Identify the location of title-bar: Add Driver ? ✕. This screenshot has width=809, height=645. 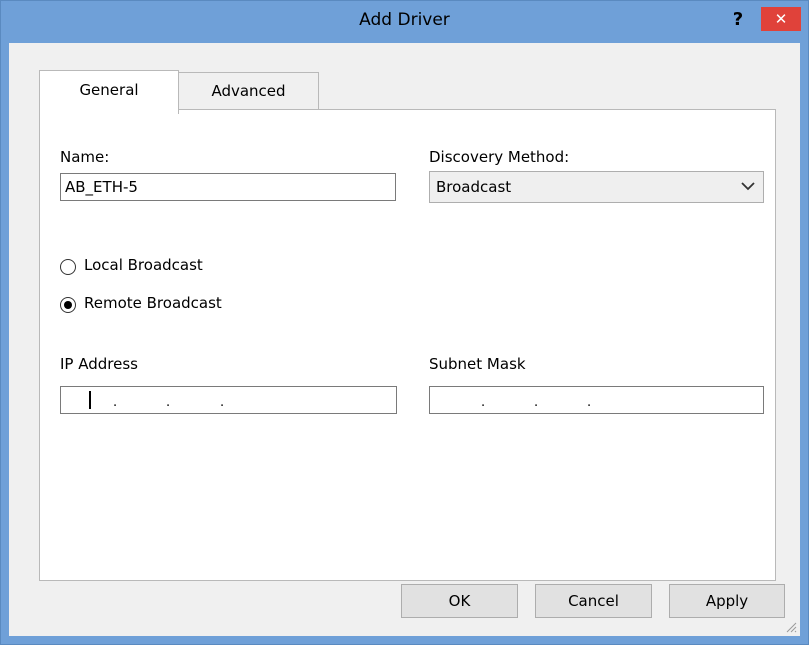
(404, 22).